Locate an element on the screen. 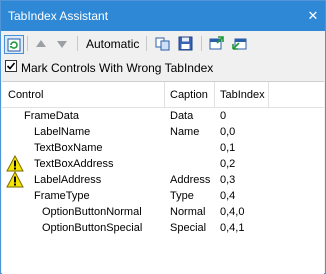  title-bar: TabIndex Assistant ✕ is located at coordinates (163, 16).